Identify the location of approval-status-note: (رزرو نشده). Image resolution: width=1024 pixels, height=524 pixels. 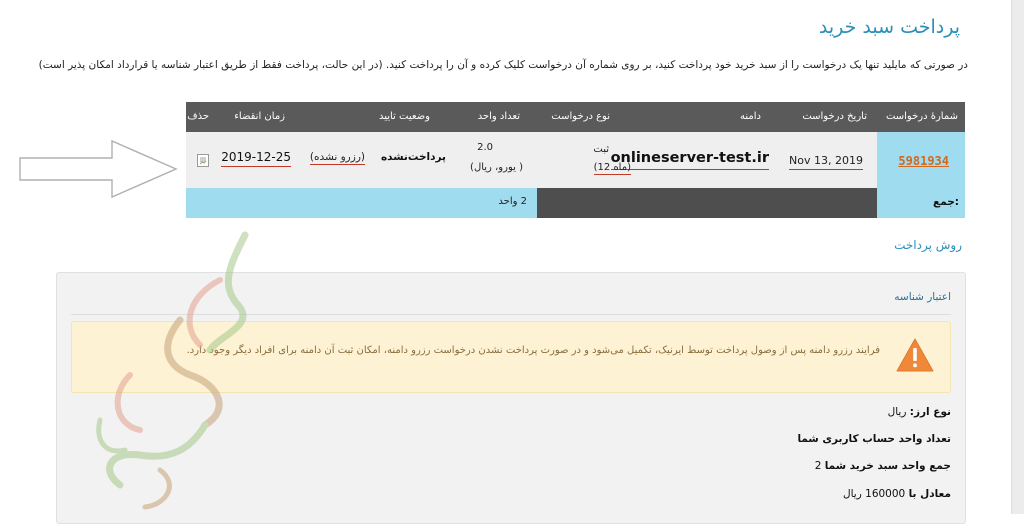
(337, 158).